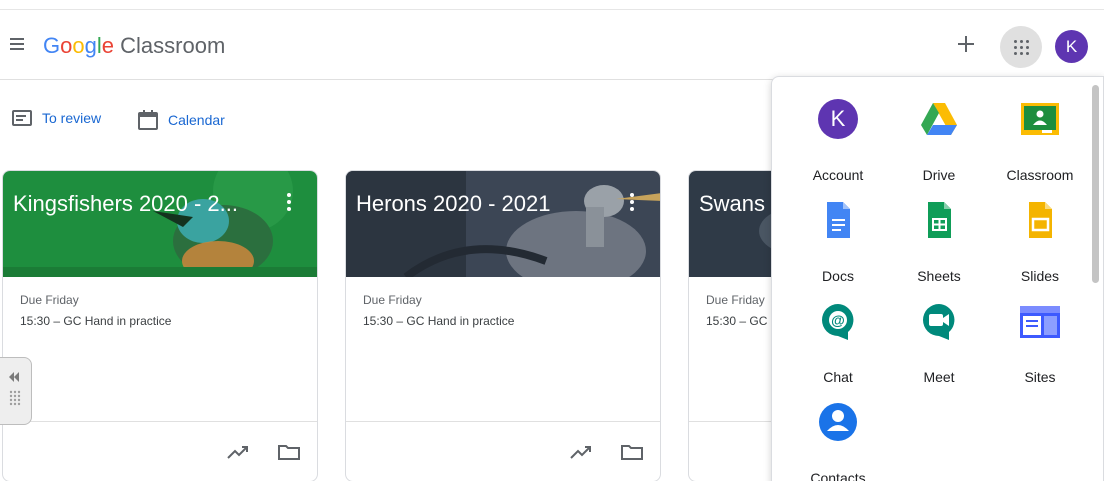 Image resolution: width=1104 pixels, height=481 pixels. I want to click on app-label: Chat, so click(838, 377).